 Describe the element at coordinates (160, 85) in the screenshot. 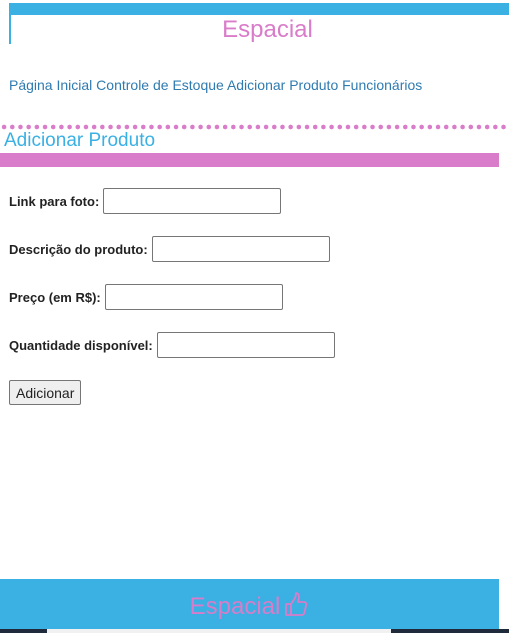

I see `nav-link-inventory: Controle de Estoque` at that location.